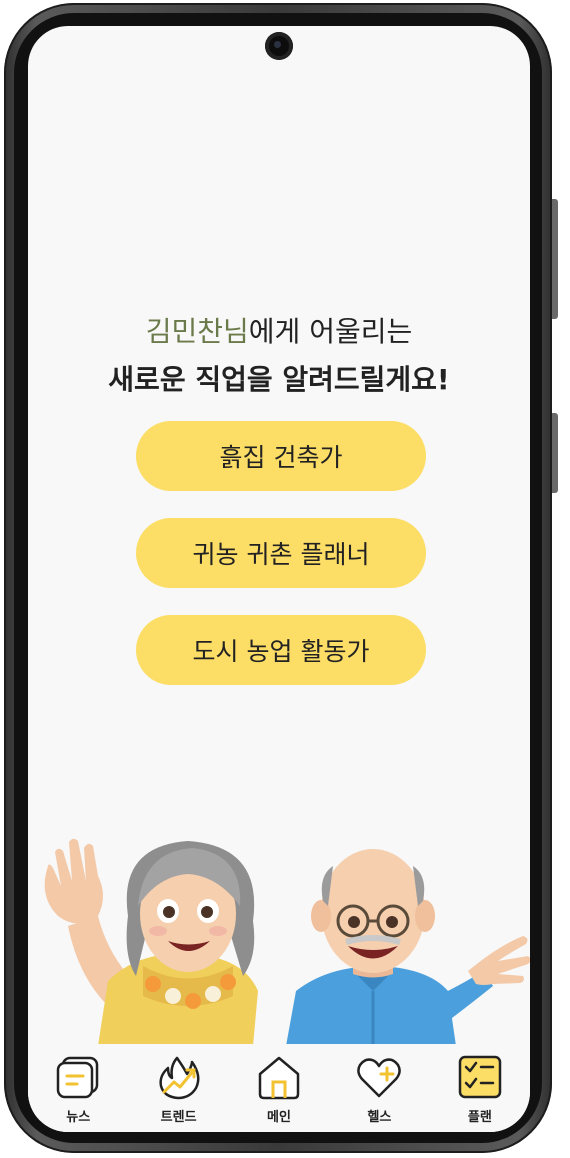 This screenshot has height=1158, width=570. I want to click on trend-icon, so click(179, 1078).